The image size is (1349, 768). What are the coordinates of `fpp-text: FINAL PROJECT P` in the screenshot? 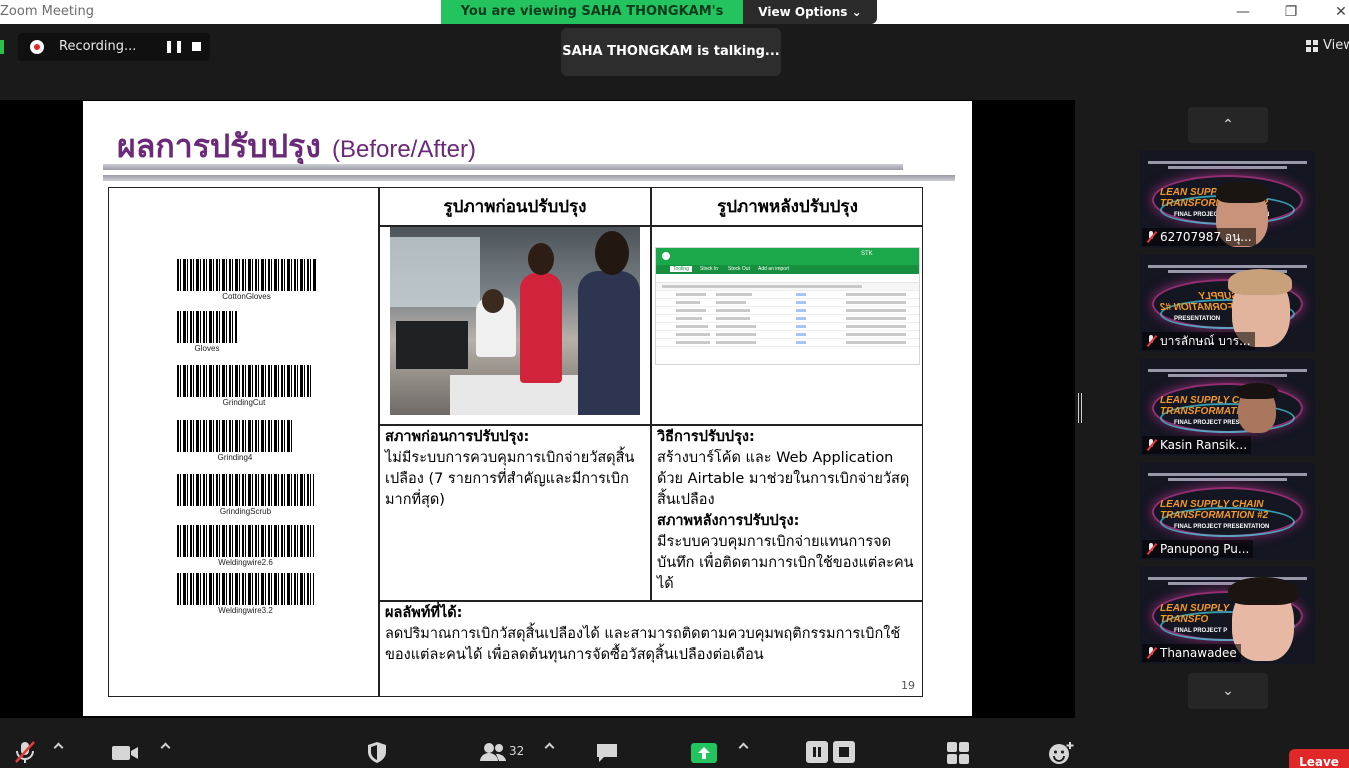 It's located at (1201, 631).